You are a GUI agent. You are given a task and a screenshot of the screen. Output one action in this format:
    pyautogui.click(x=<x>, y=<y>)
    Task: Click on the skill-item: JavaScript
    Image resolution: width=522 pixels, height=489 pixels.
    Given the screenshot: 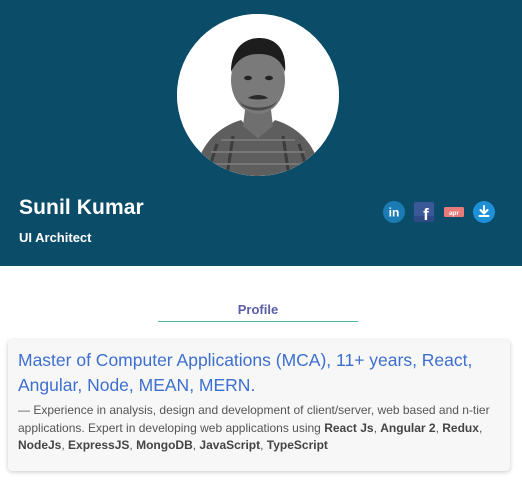 What is the action you would take?
    pyautogui.click(x=230, y=445)
    